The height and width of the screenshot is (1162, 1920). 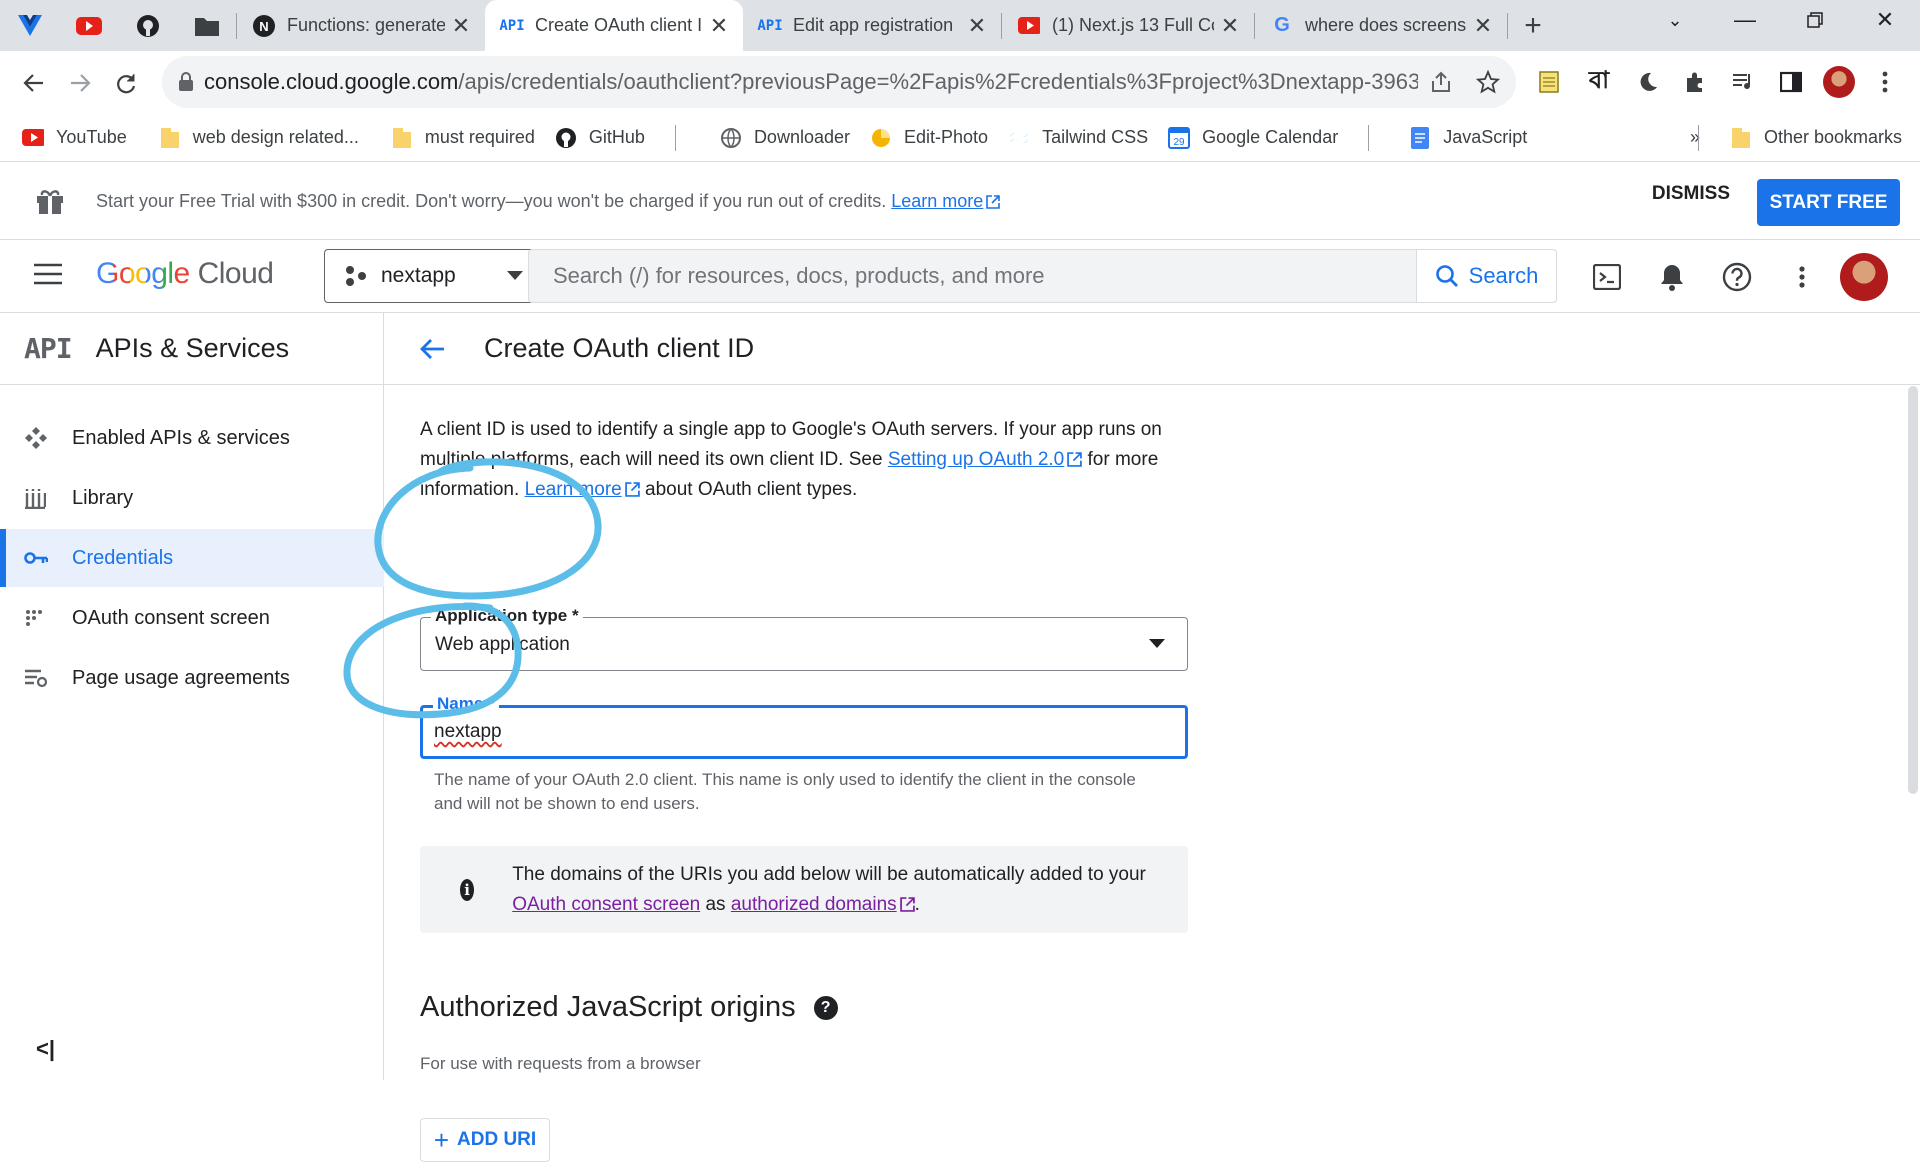 I want to click on arrow-right-icon, so click(x=81, y=82).